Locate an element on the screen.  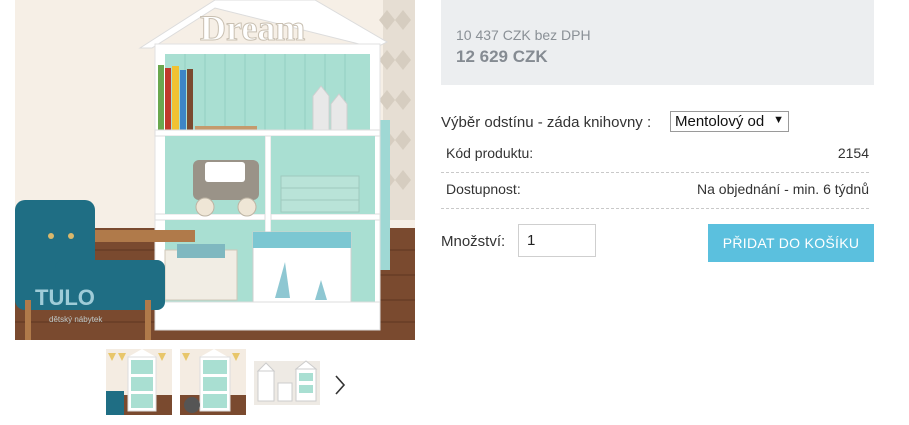
variant-select: Mentolový od ▼ is located at coordinates (729, 121).